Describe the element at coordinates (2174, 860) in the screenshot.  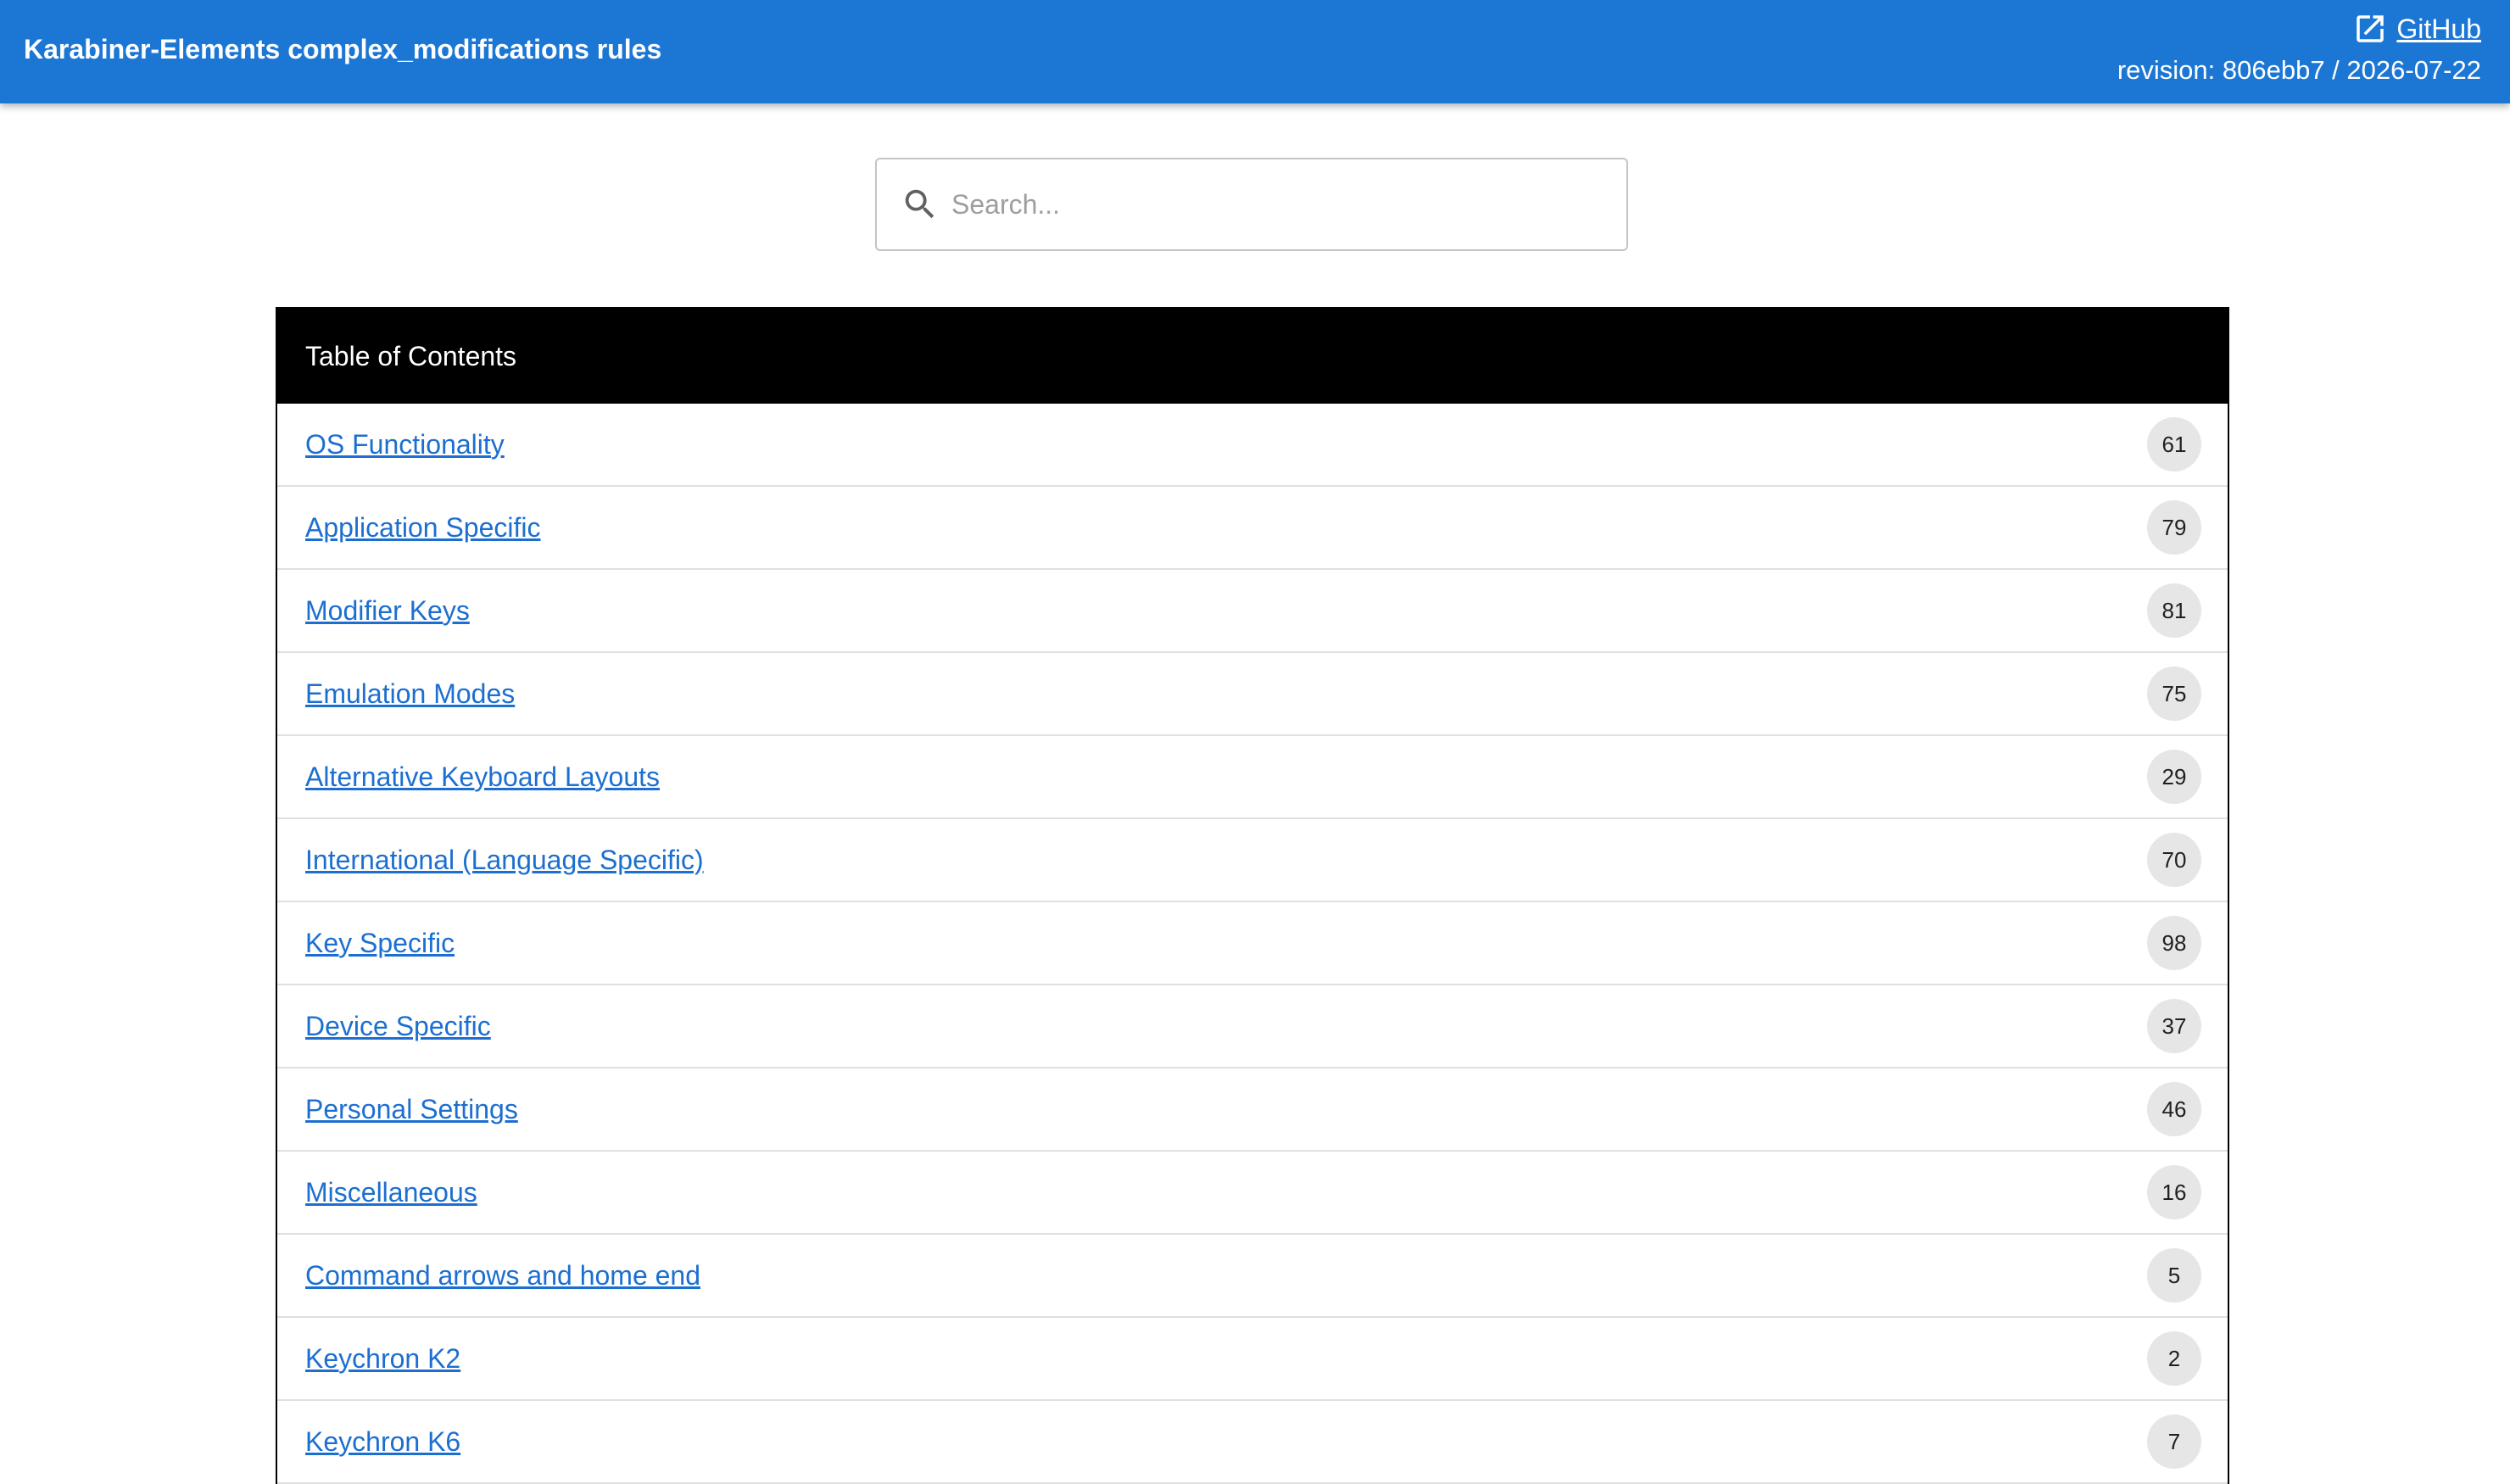
I see `count-badge: 70` at that location.